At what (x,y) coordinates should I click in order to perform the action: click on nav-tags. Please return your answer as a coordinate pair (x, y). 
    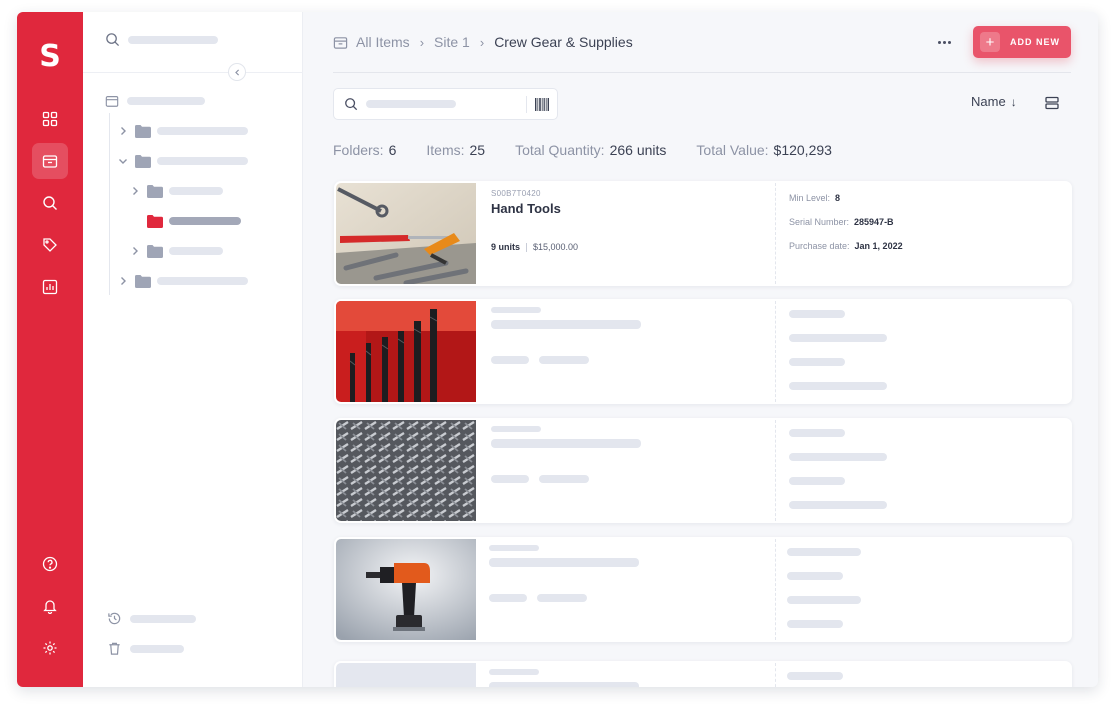
    Looking at the image, I should click on (50, 245).